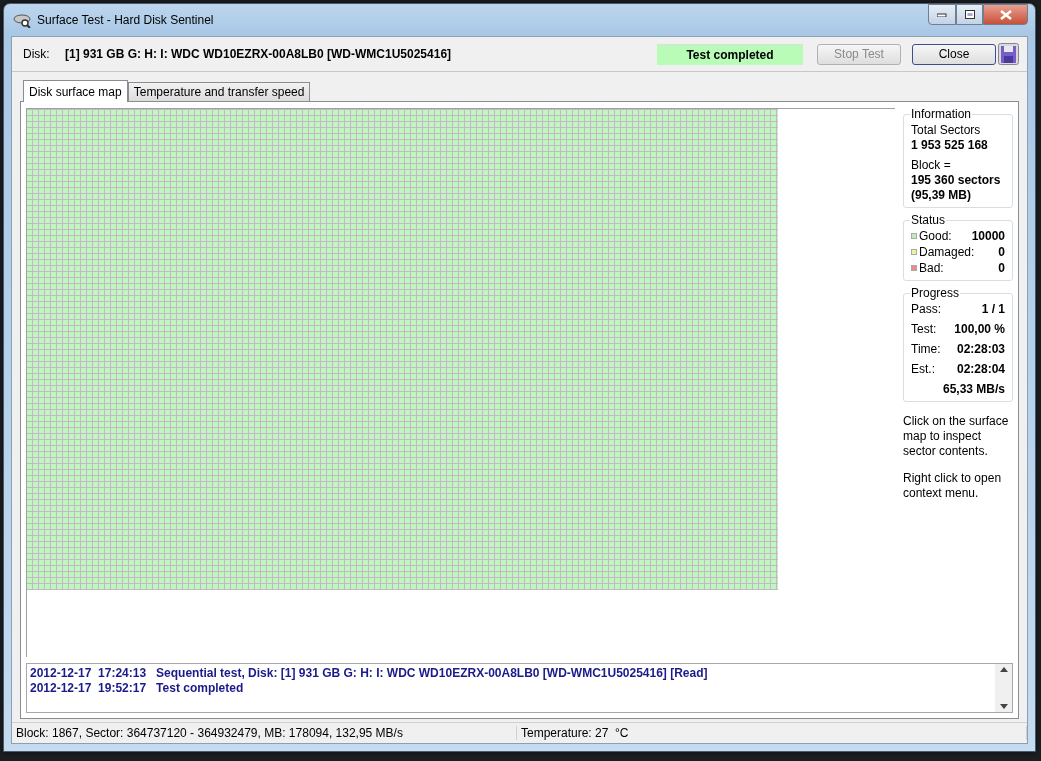  I want to click on group-title: Information, so click(941, 114).